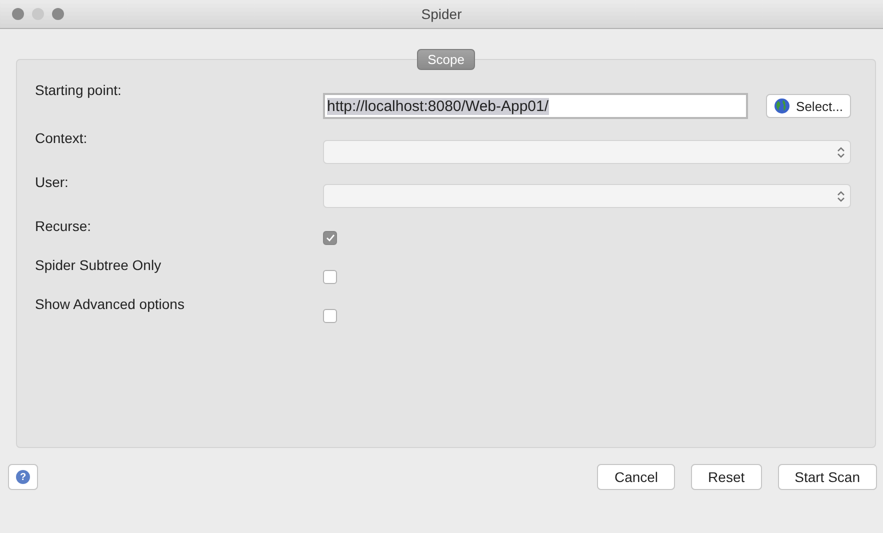 The image size is (883, 533). What do you see at coordinates (110, 304) in the screenshot?
I see `field-label: Show Advanced options` at bounding box center [110, 304].